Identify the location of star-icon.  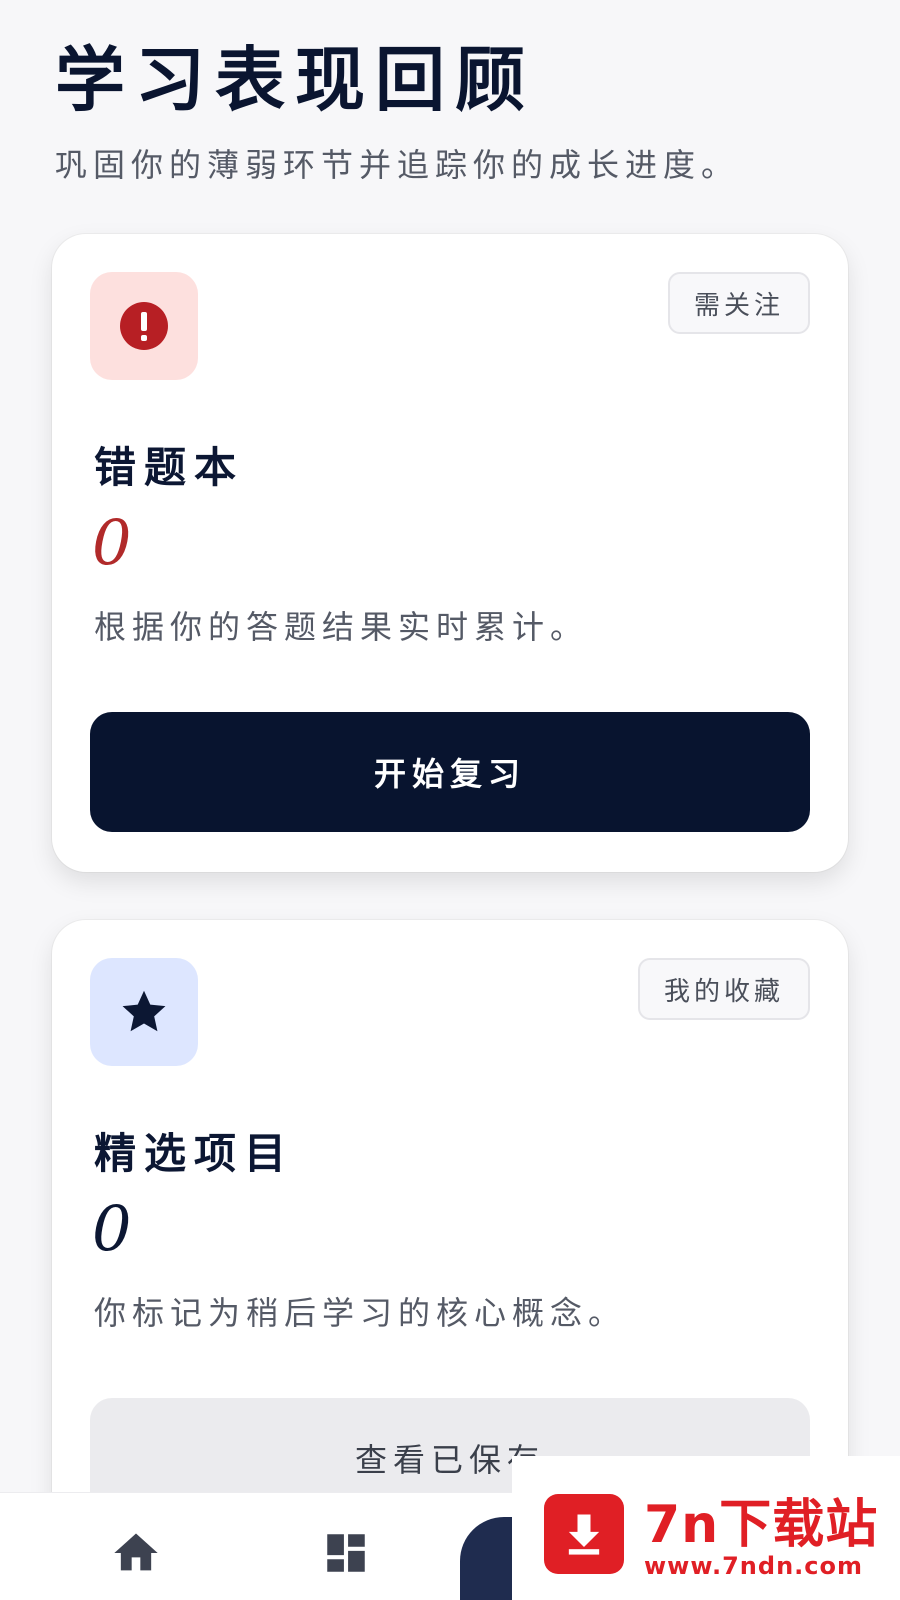
(144, 1011).